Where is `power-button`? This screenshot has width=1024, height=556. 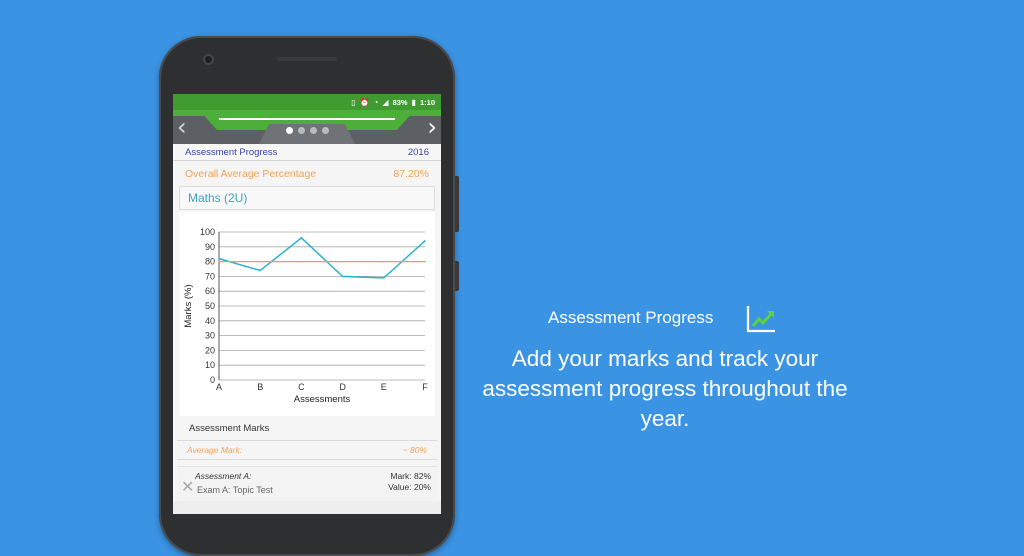
power-button is located at coordinates (457, 204).